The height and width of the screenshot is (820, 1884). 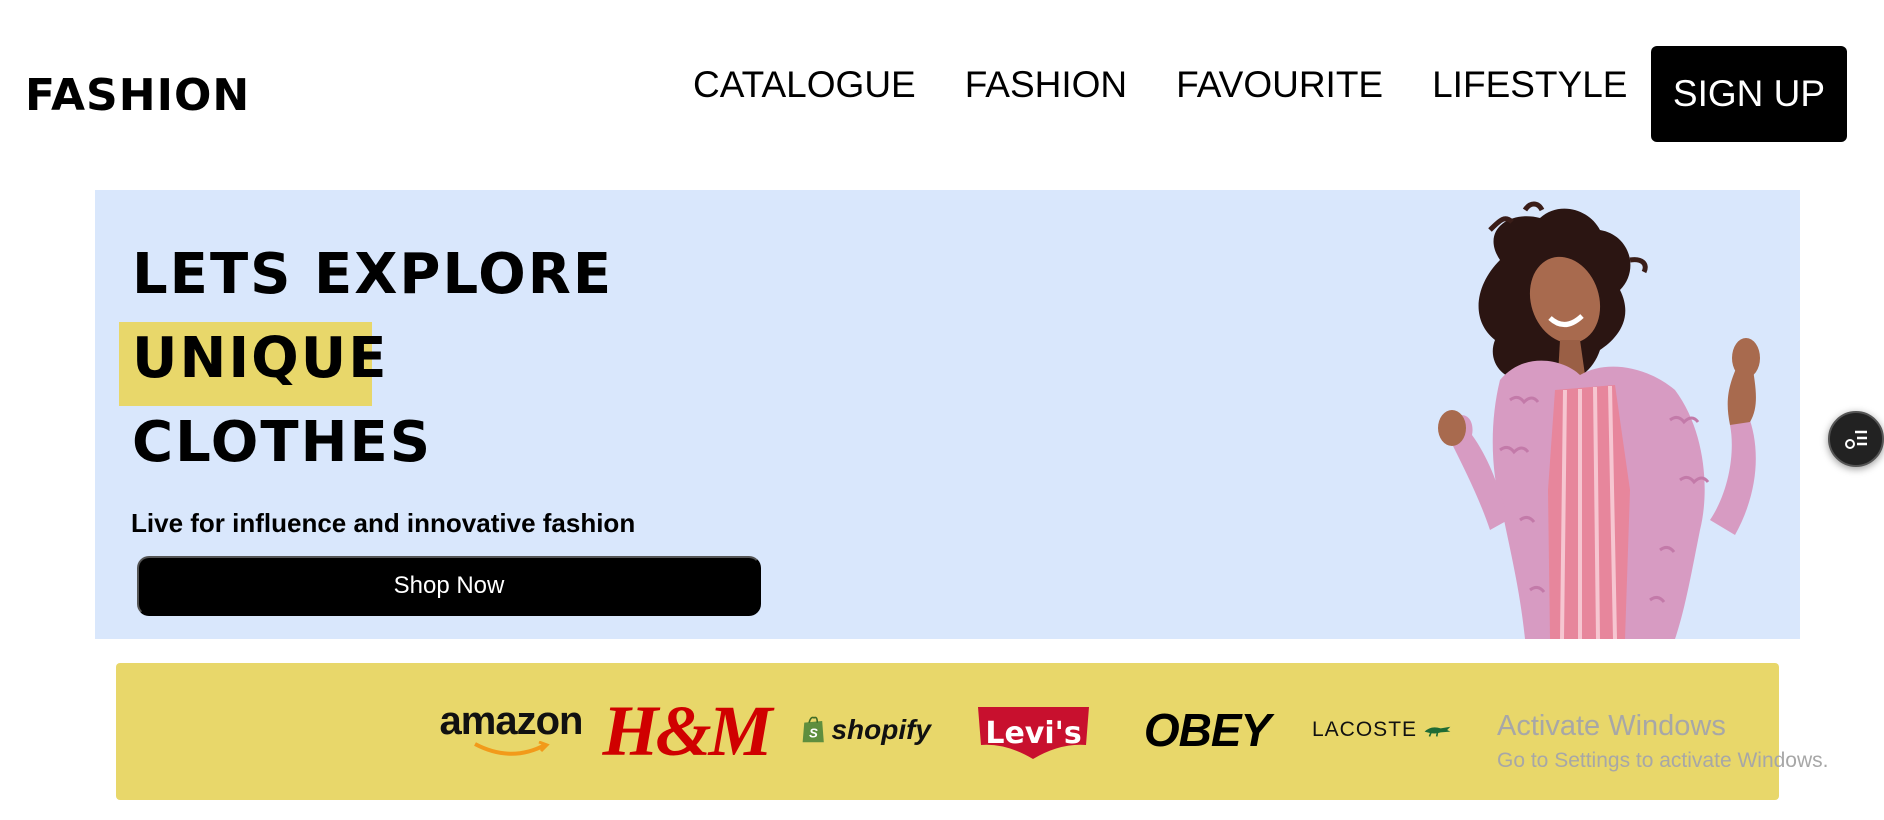 What do you see at coordinates (1279, 85) in the screenshot?
I see `nav-item-favourite: FAVOURITE` at bounding box center [1279, 85].